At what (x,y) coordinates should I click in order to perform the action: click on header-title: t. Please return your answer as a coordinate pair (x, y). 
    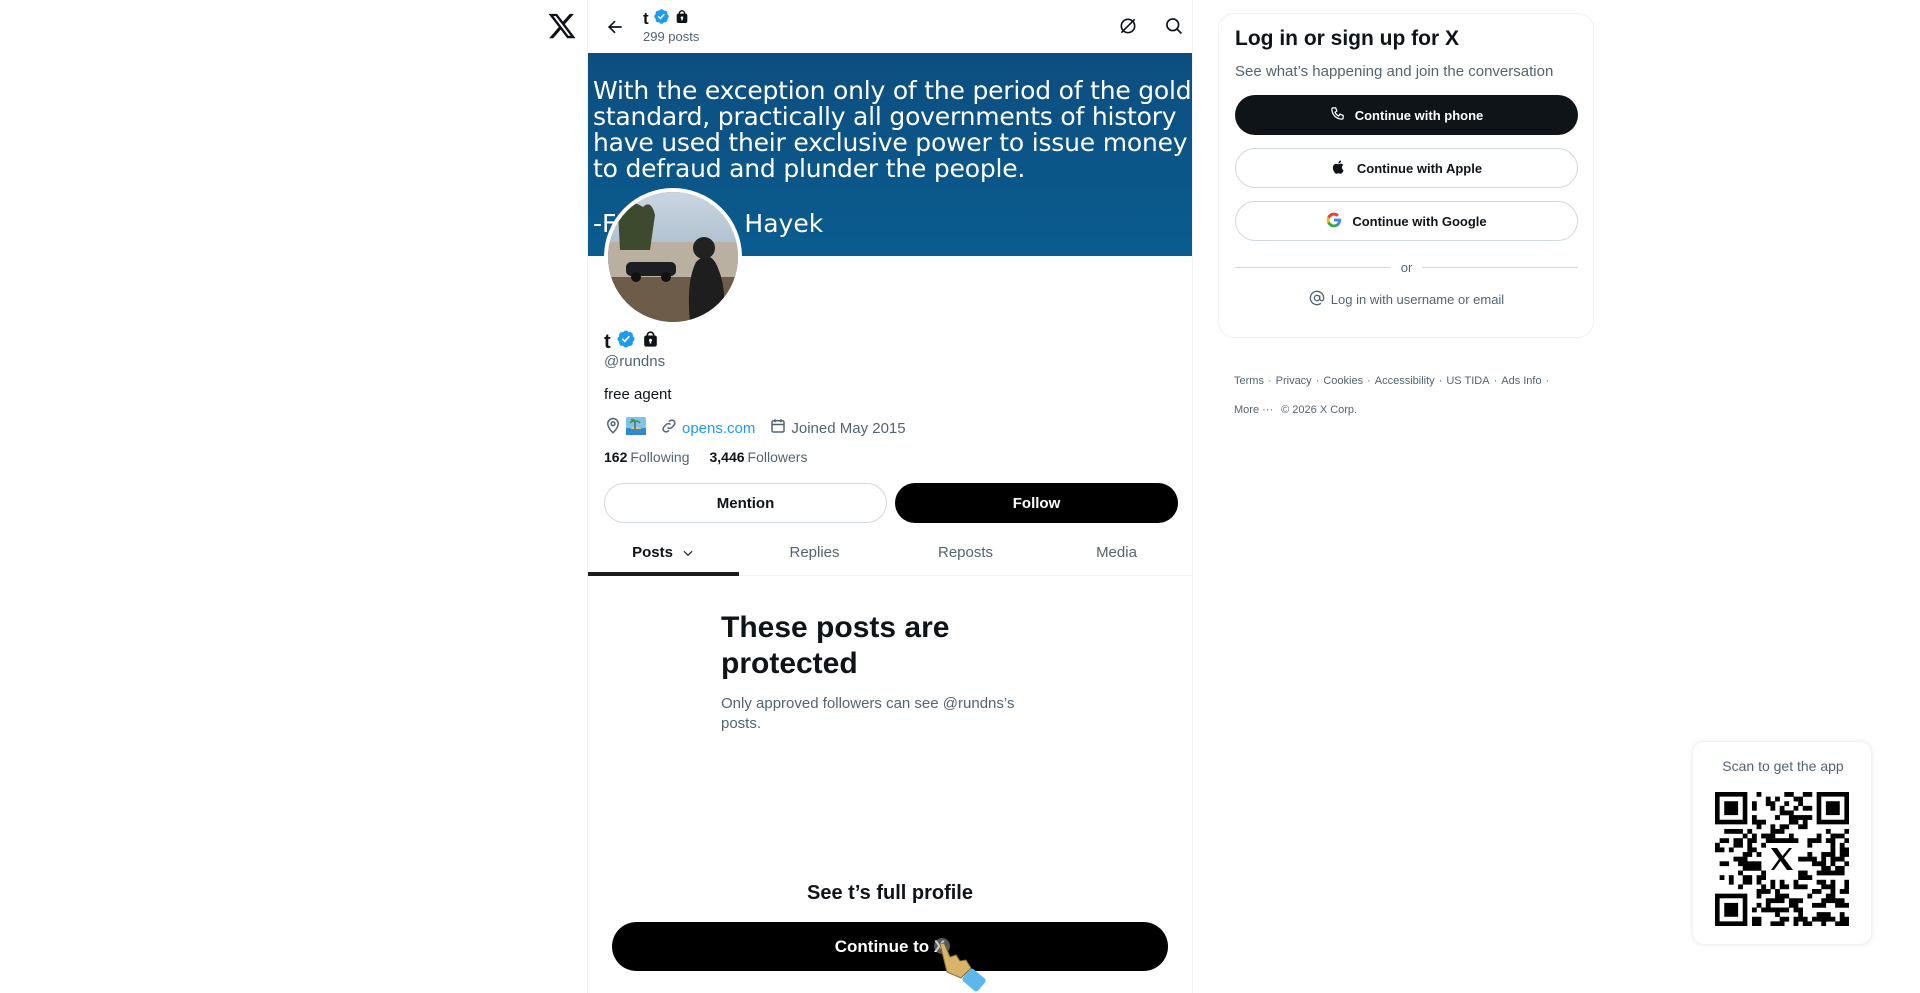
    Looking at the image, I should click on (666, 19).